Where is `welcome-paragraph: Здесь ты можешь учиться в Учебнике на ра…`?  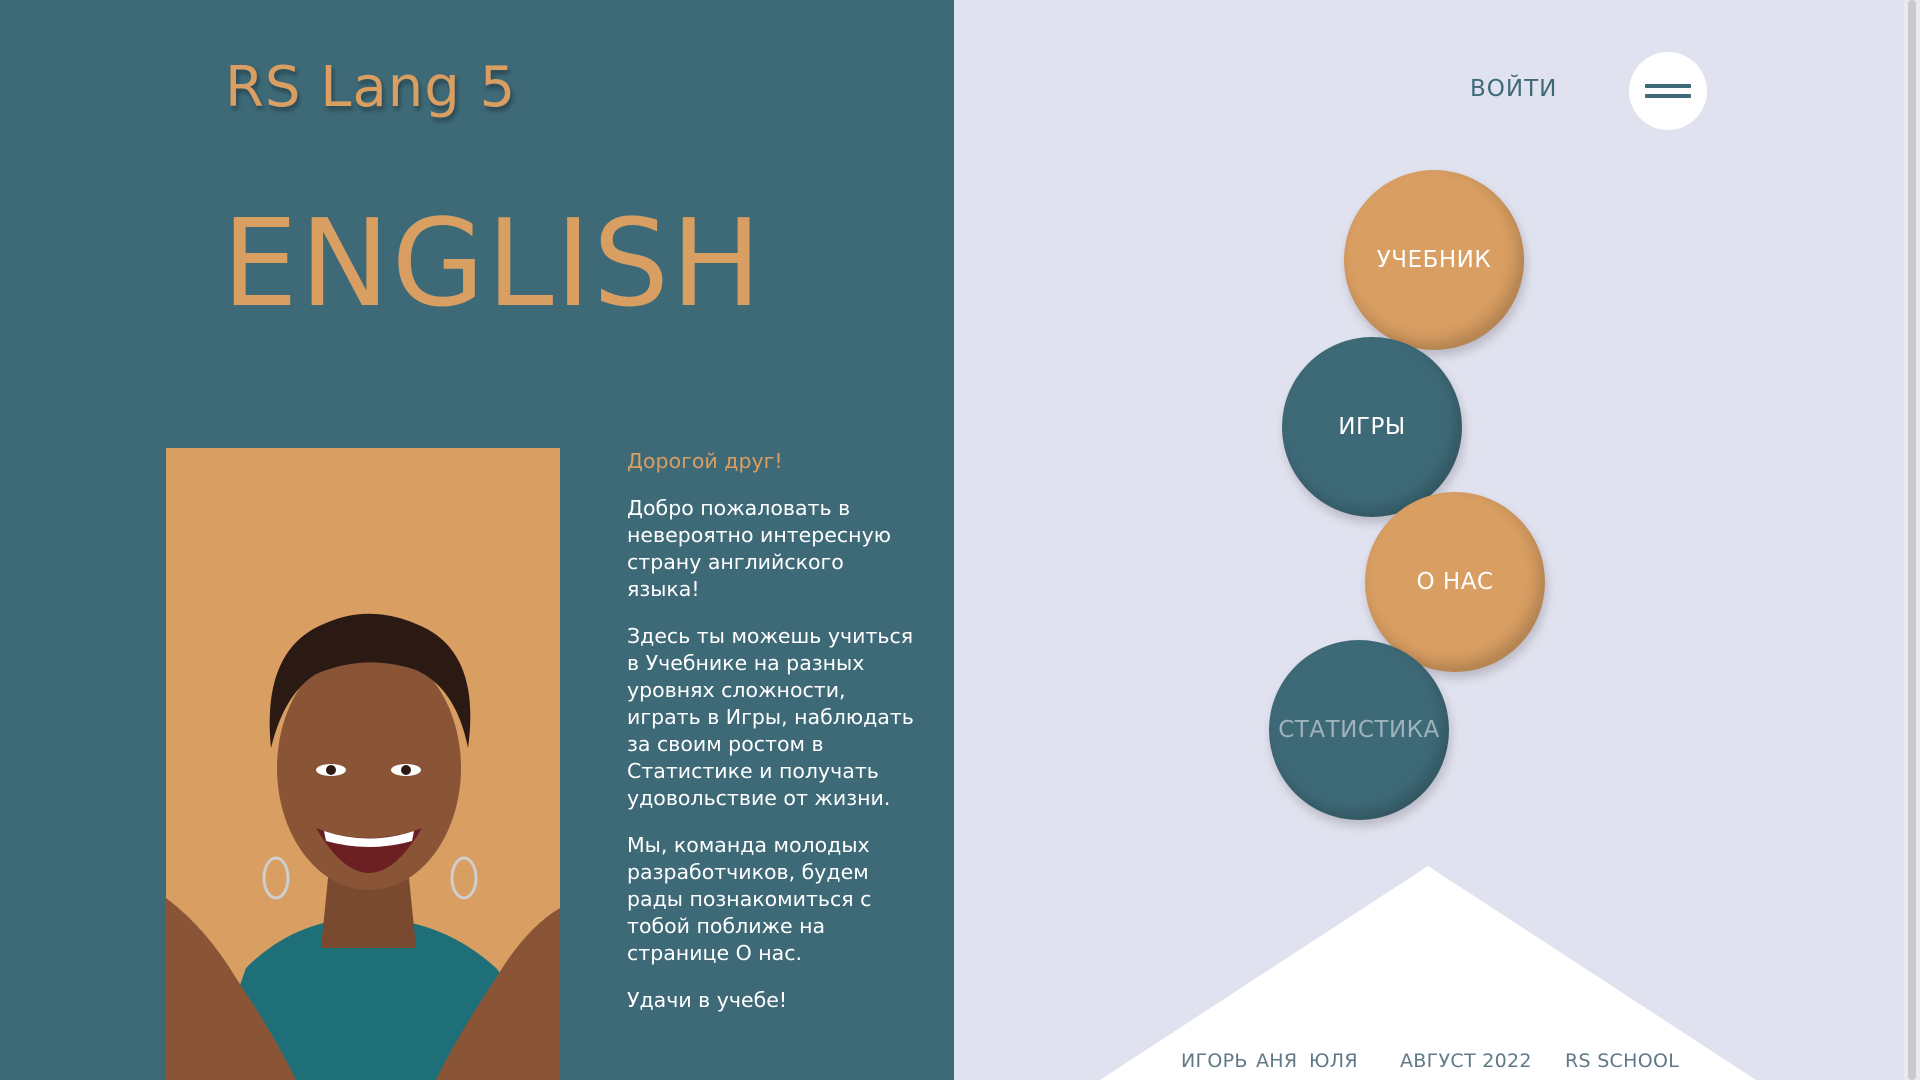
welcome-paragraph: Здесь ты можешь учиться в Учебнике на ра… is located at coordinates (770, 717).